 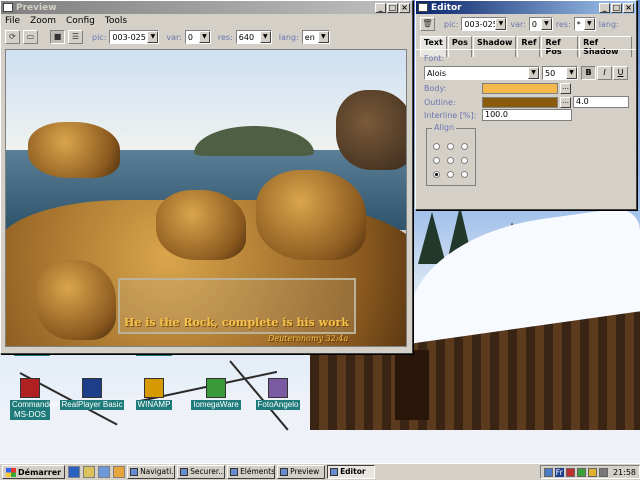 What do you see at coordinates (482, 73) in the screenshot?
I see `font-select: Alois ▼` at bounding box center [482, 73].